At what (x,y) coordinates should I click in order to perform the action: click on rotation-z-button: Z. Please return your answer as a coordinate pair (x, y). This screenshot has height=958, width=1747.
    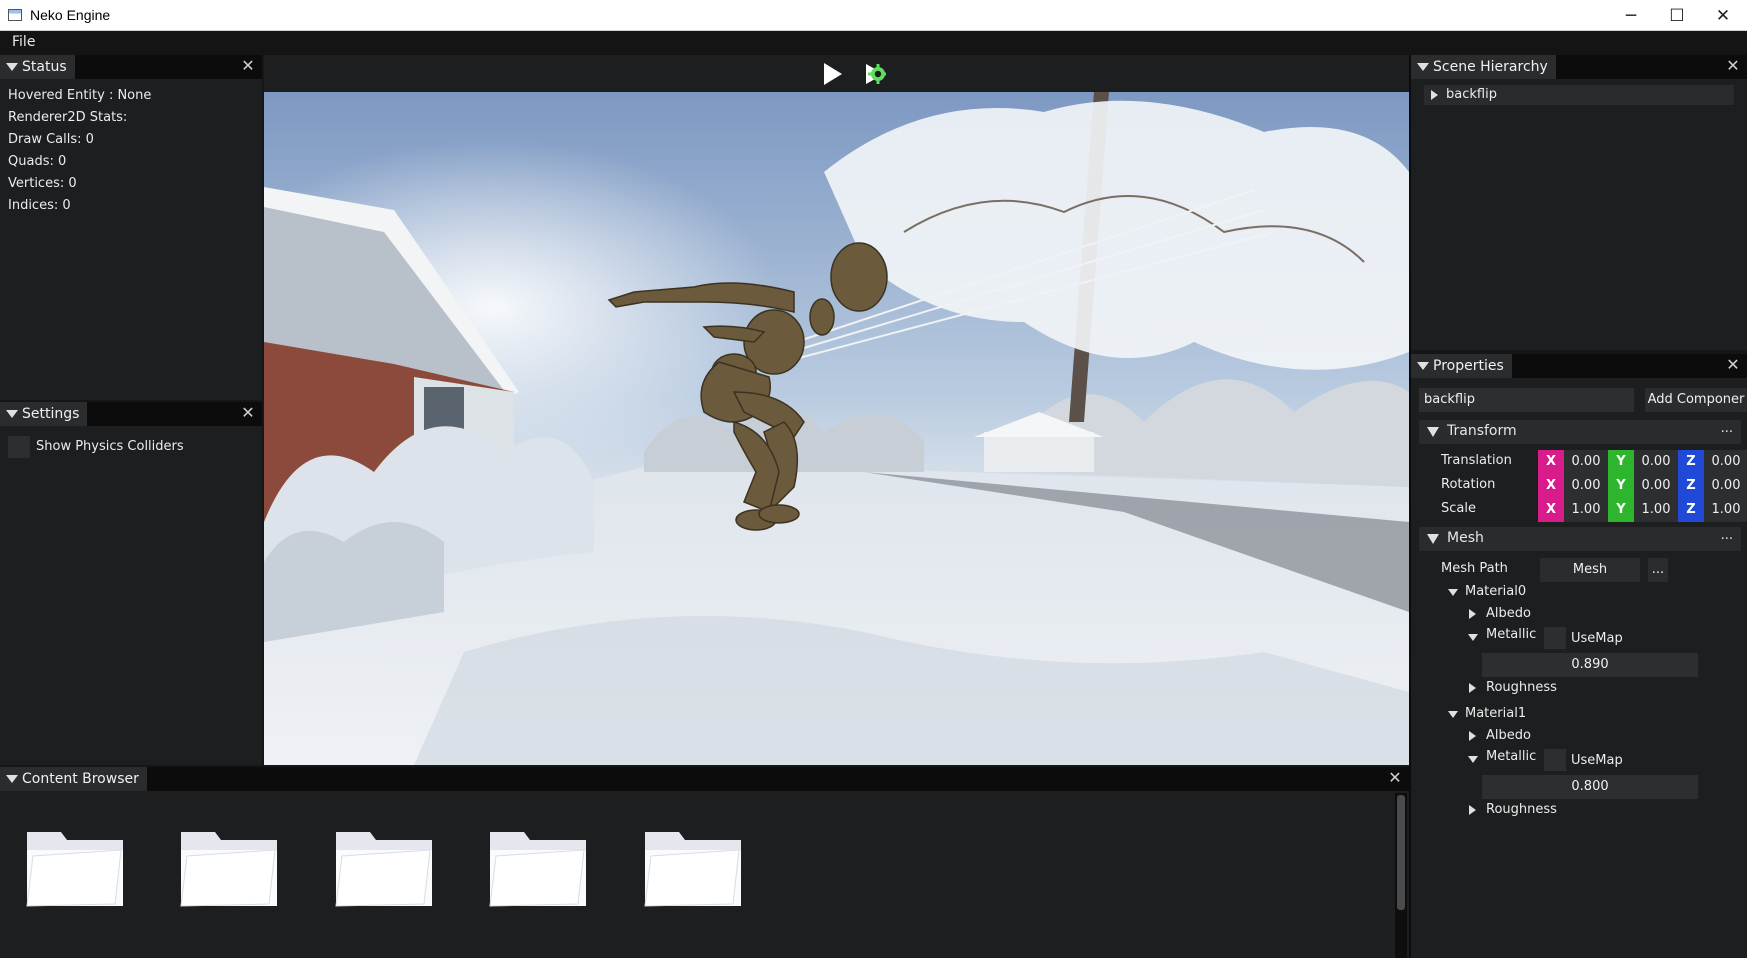
    Looking at the image, I should click on (1691, 486).